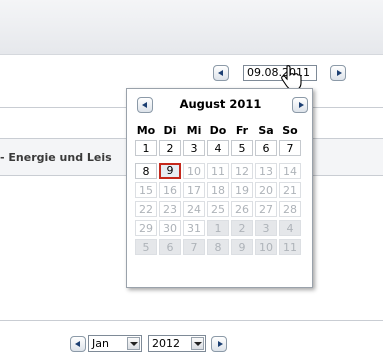  What do you see at coordinates (170, 209) in the screenshot?
I see `calendar-day: 23` at bounding box center [170, 209].